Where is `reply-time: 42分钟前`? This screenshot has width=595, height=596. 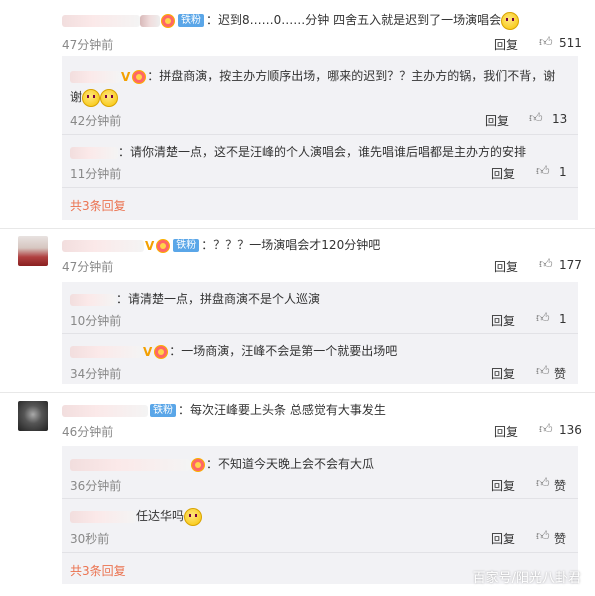 reply-time: 42分钟前 is located at coordinates (96, 121).